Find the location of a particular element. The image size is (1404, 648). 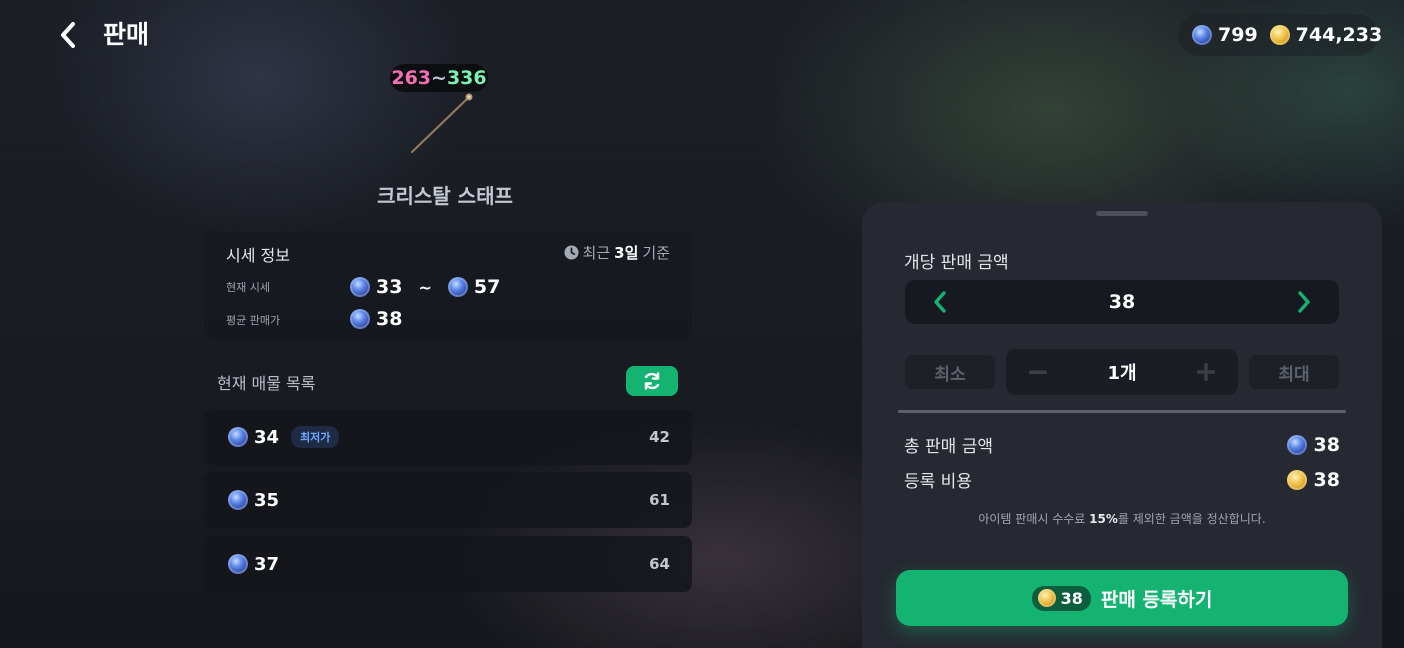

unit-price-value: 38 is located at coordinates (1122, 302).